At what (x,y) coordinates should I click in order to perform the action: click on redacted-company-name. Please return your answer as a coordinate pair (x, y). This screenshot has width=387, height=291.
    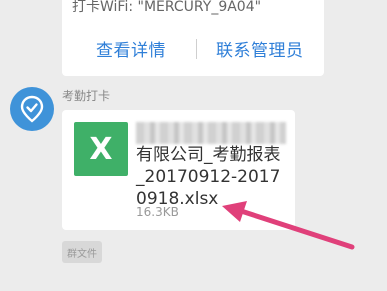
    Looking at the image, I should click on (211, 133).